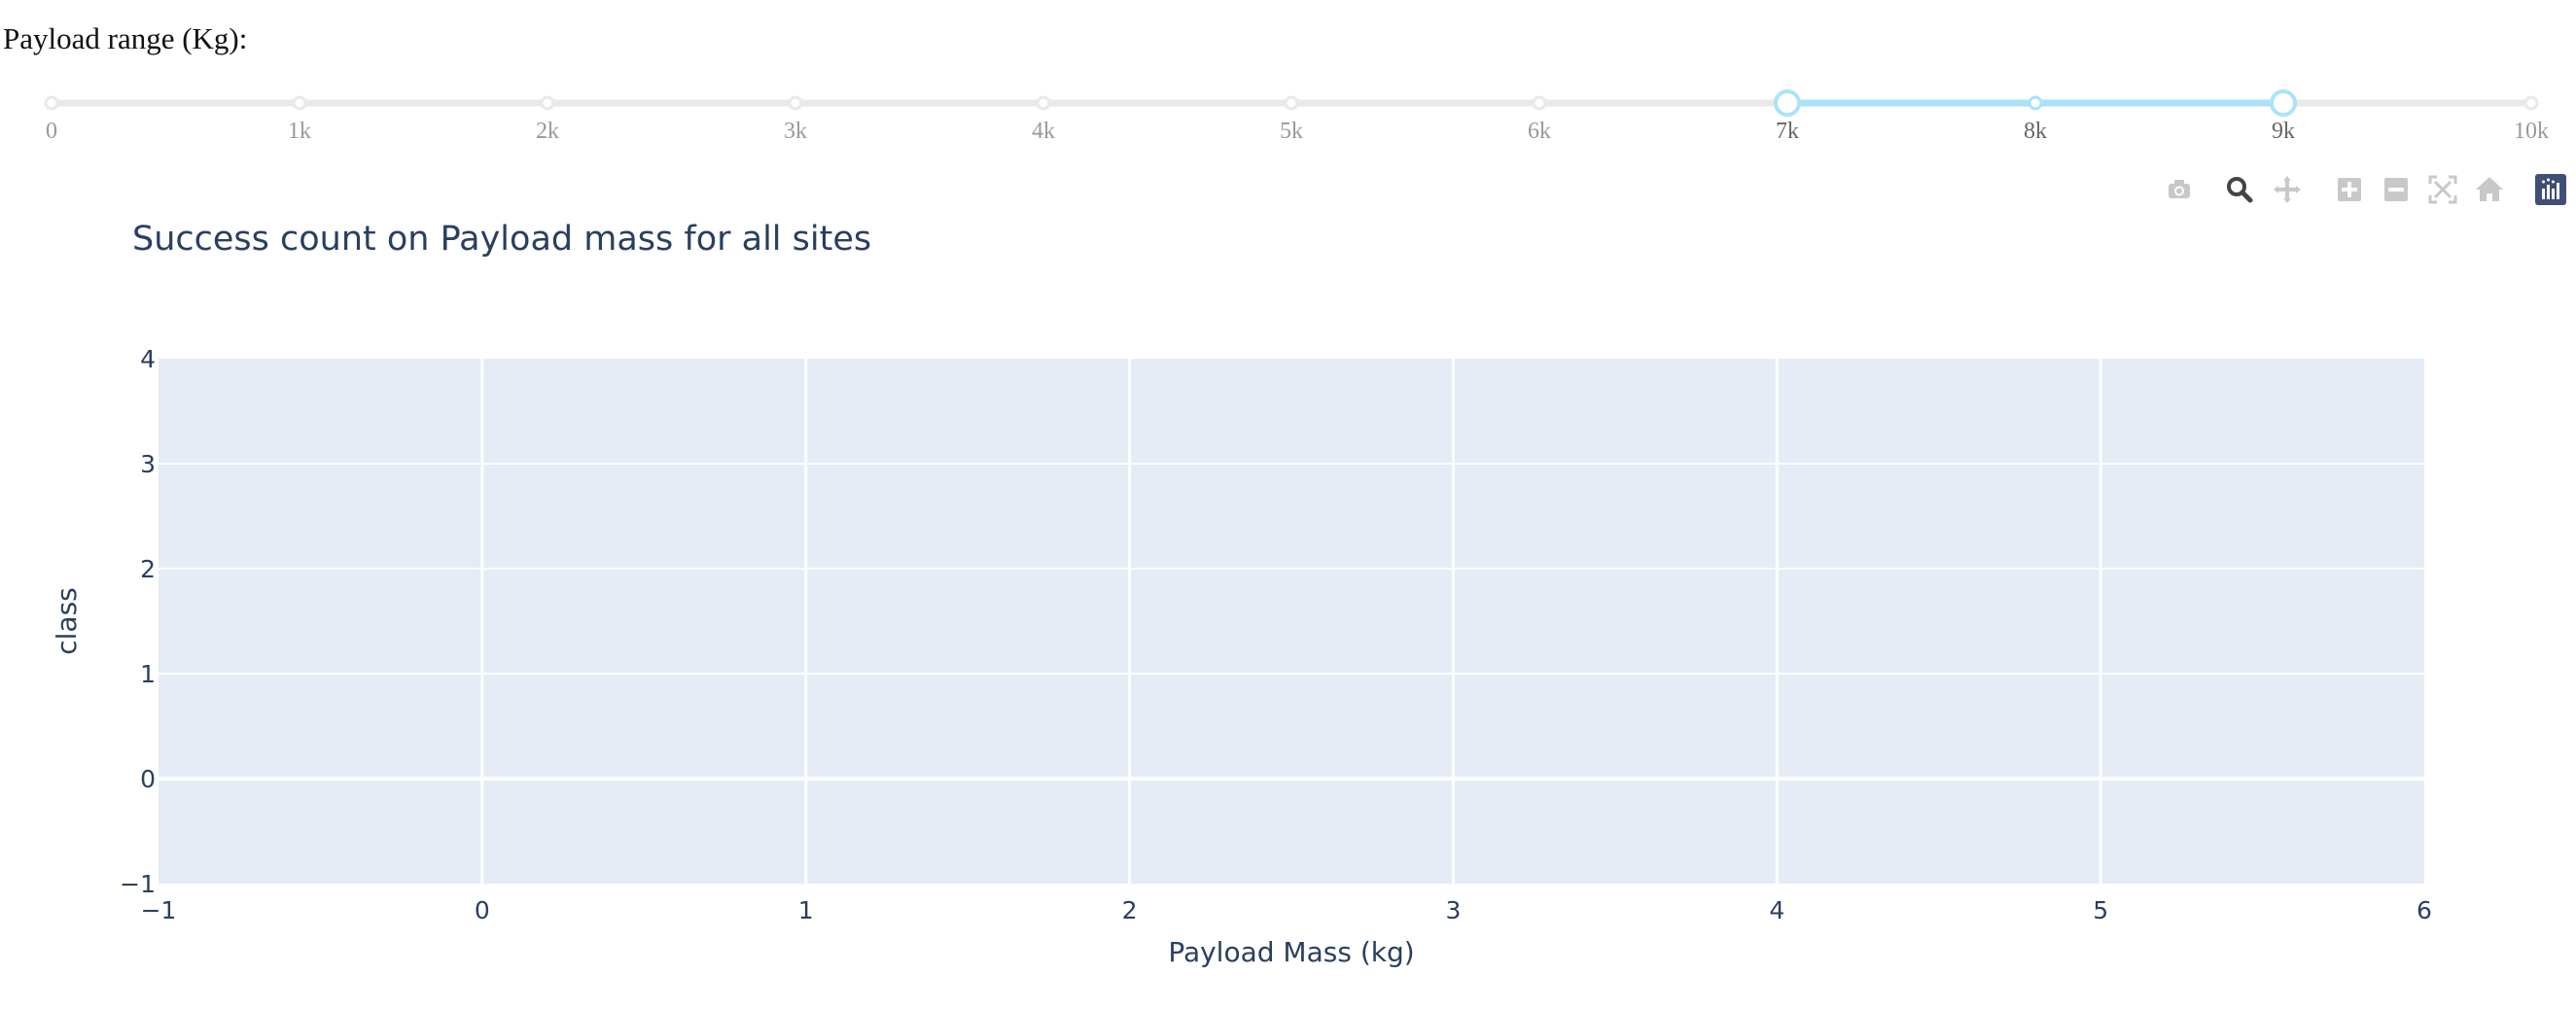 Image resolution: width=2576 pixels, height=1009 pixels. What do you see at coordinates (138, 621) in the screenshot?
I see `y-tick-labels: −1 0 1 2 3 4` at bounding box center [138, 621].